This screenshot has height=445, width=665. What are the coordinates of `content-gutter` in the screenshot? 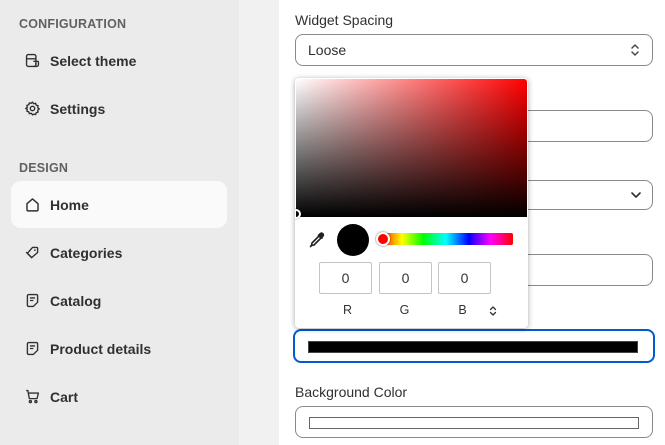 It's located at (259, 222).